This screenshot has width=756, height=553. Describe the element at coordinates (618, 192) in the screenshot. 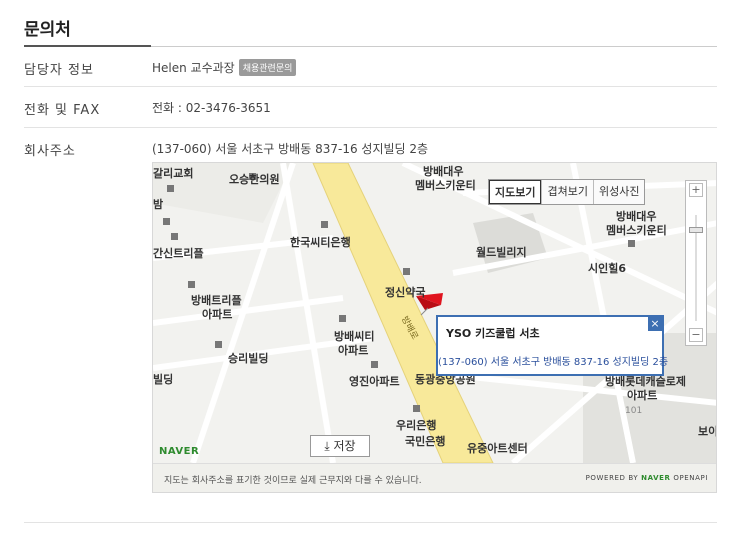

I see `tab-satellite-view: 위성사진` at that location.